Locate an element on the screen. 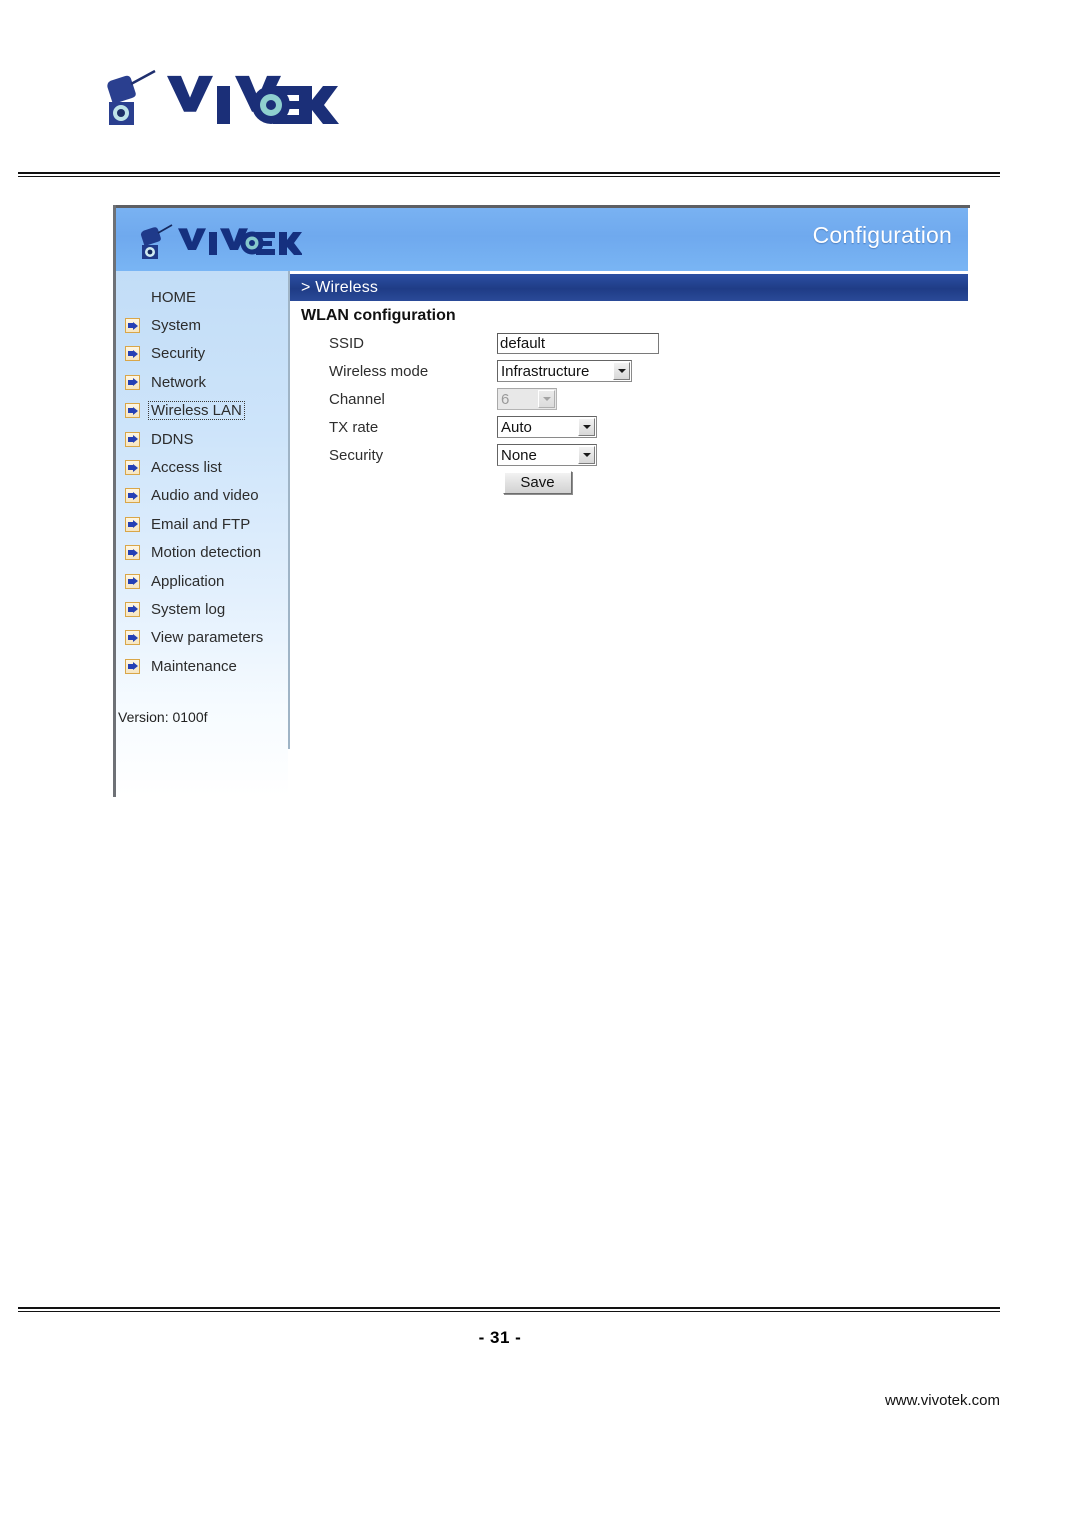 The height and width of the screenshot is (1527, 1080). tx-rate-control: Auto is located at coordinates (547, 427).